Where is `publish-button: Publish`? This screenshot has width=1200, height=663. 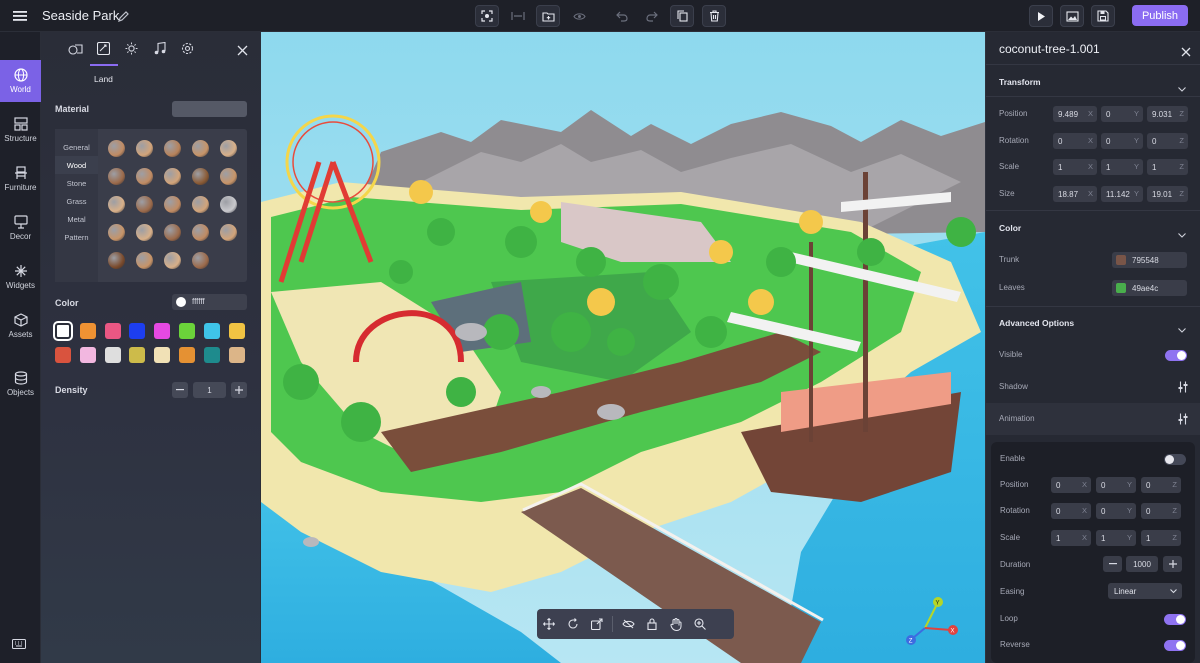
publish-button: Publish is located at coordinates (1160, 15).